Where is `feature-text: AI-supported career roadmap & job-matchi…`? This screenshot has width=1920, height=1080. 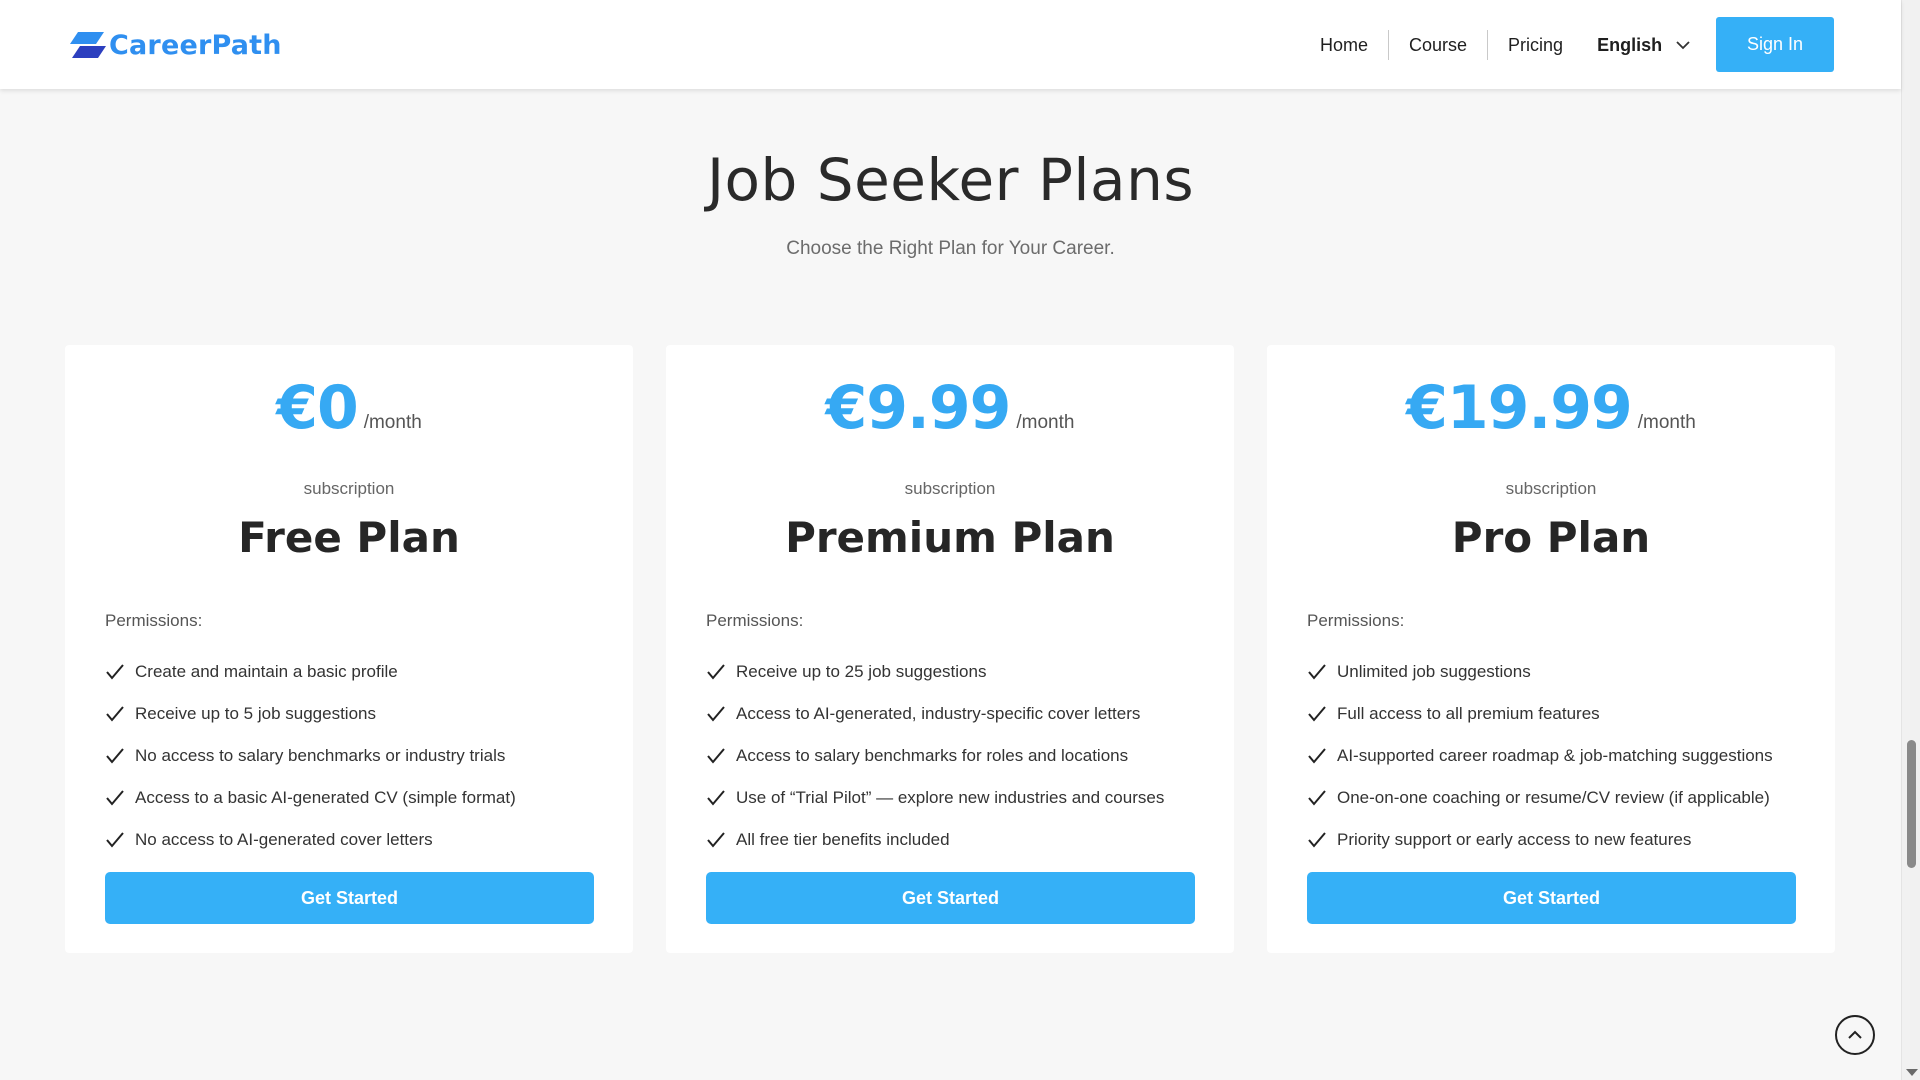 feature-text: AI-supported career roadmap & job-matchi… is located at coordinates (1555, 755).